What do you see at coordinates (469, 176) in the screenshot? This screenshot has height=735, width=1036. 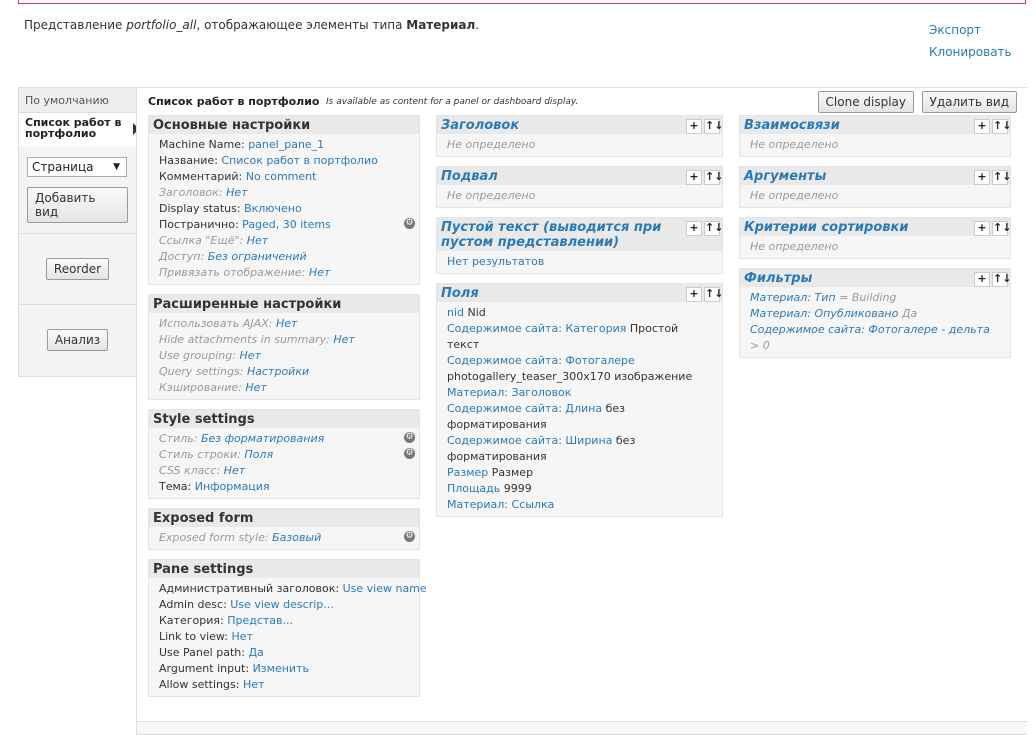 I see `footer-title: Подвал` at bounding box center [469, 176].